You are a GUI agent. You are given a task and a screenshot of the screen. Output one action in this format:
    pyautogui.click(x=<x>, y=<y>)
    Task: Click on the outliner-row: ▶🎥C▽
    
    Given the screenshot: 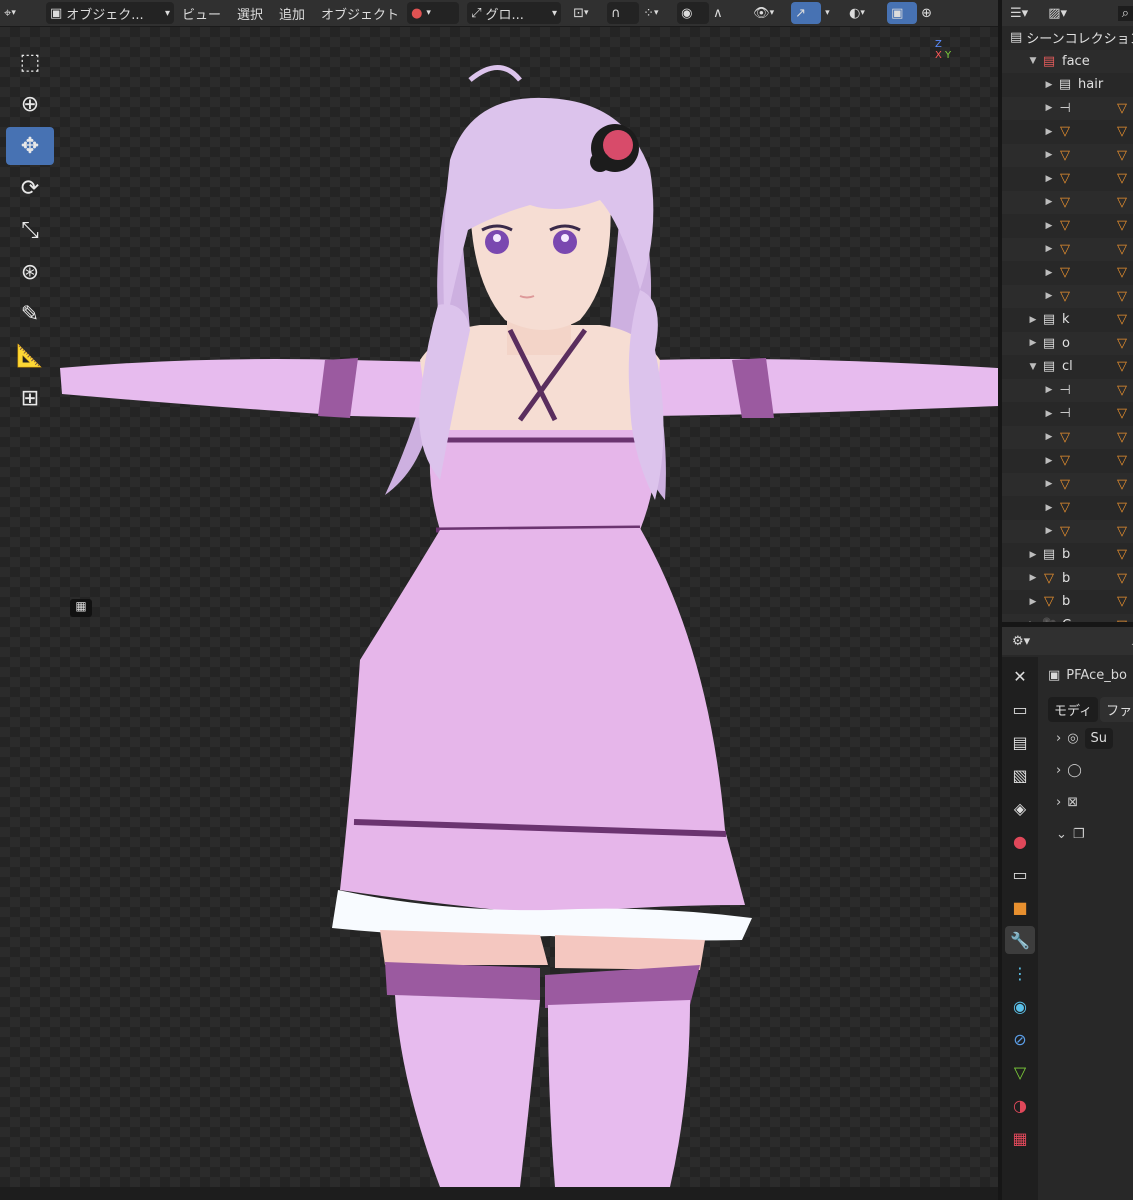 What is the action you would take?
    pyautogui.click(x=1067, y=617)
    